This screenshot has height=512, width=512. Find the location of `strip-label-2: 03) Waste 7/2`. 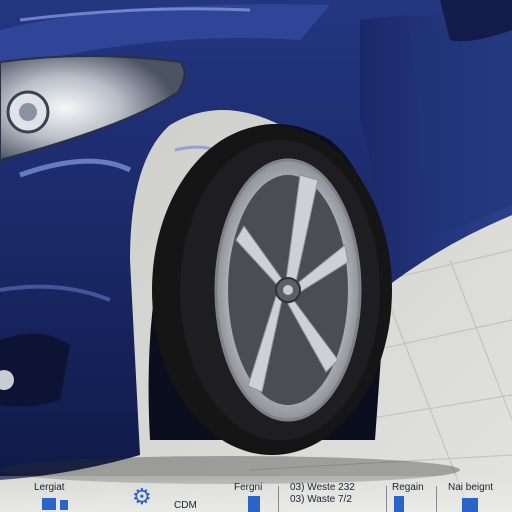

strip-label-2: 03) Waste 7/2 is located at coordinates (321, 499).